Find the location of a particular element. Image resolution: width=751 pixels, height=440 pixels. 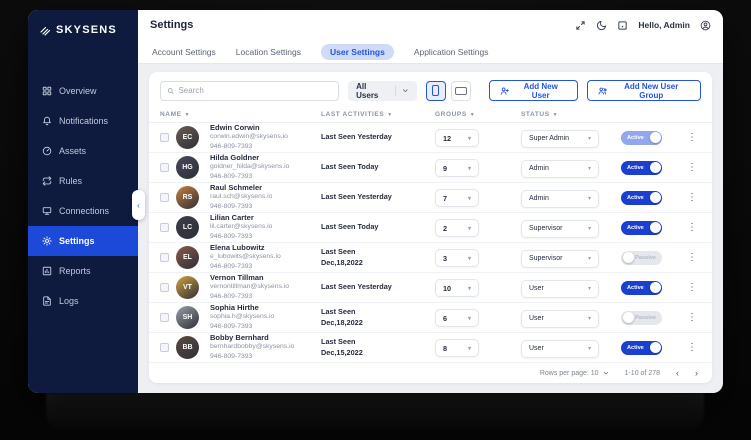

card-view-button is located at coordinates (435, 90).